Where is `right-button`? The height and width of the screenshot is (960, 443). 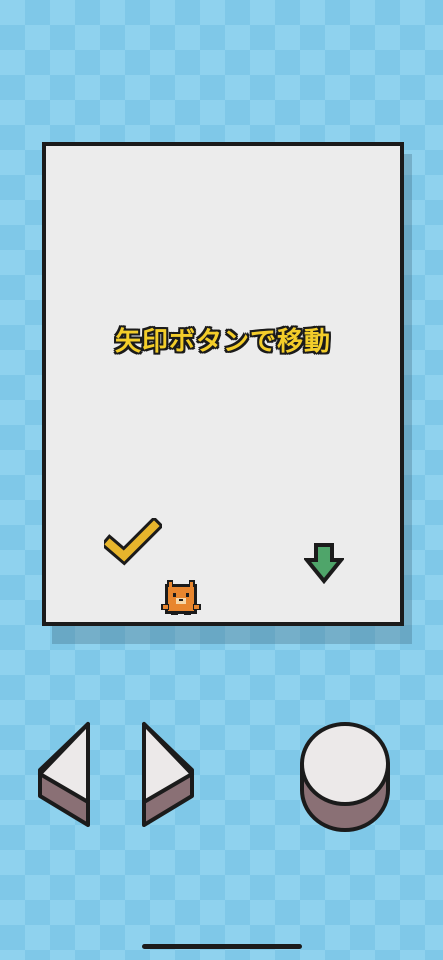
right-button is located at coordinates (167, 775).